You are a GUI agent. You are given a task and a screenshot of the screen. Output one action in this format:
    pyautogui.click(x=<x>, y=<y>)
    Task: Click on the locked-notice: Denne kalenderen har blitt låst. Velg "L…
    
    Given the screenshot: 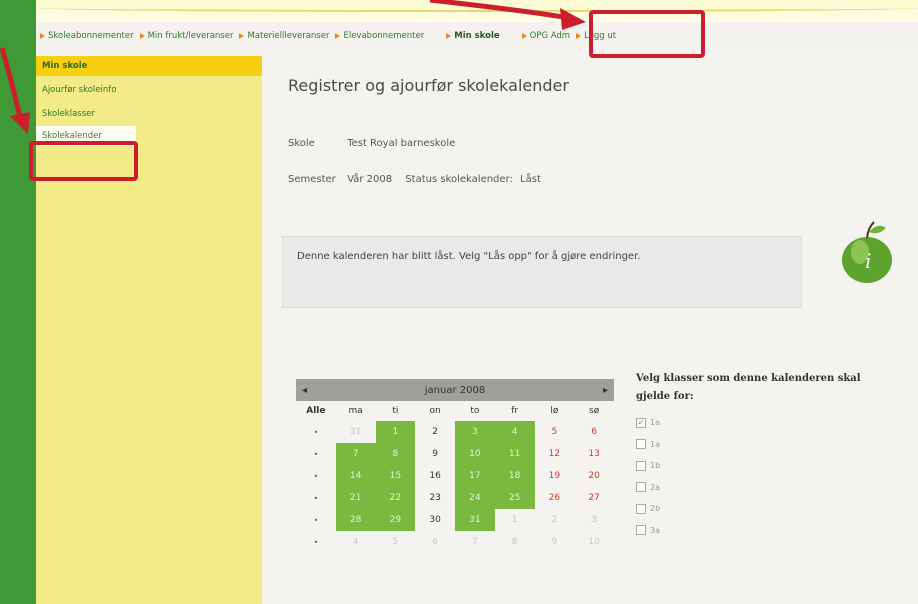 What is the action you would take?
    pyautogui.click(x=542, y=272)
    